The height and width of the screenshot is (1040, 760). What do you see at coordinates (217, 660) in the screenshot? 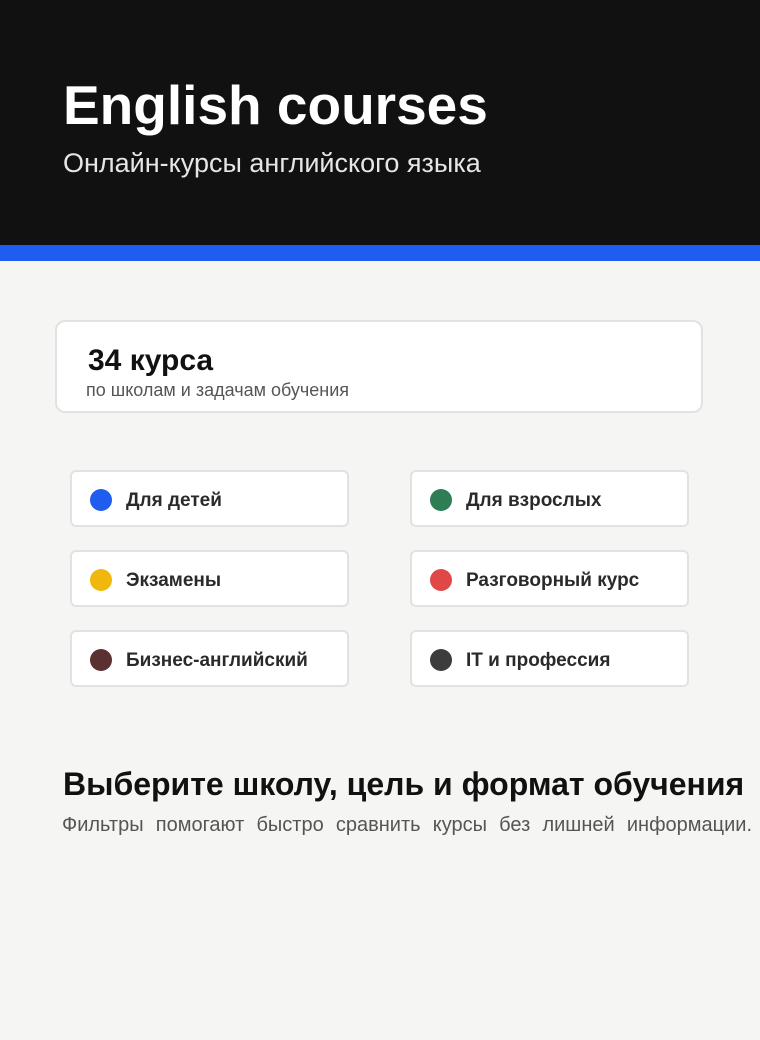
I see `filter-label: Бизнес-английский` at bounding box center [217, 660].